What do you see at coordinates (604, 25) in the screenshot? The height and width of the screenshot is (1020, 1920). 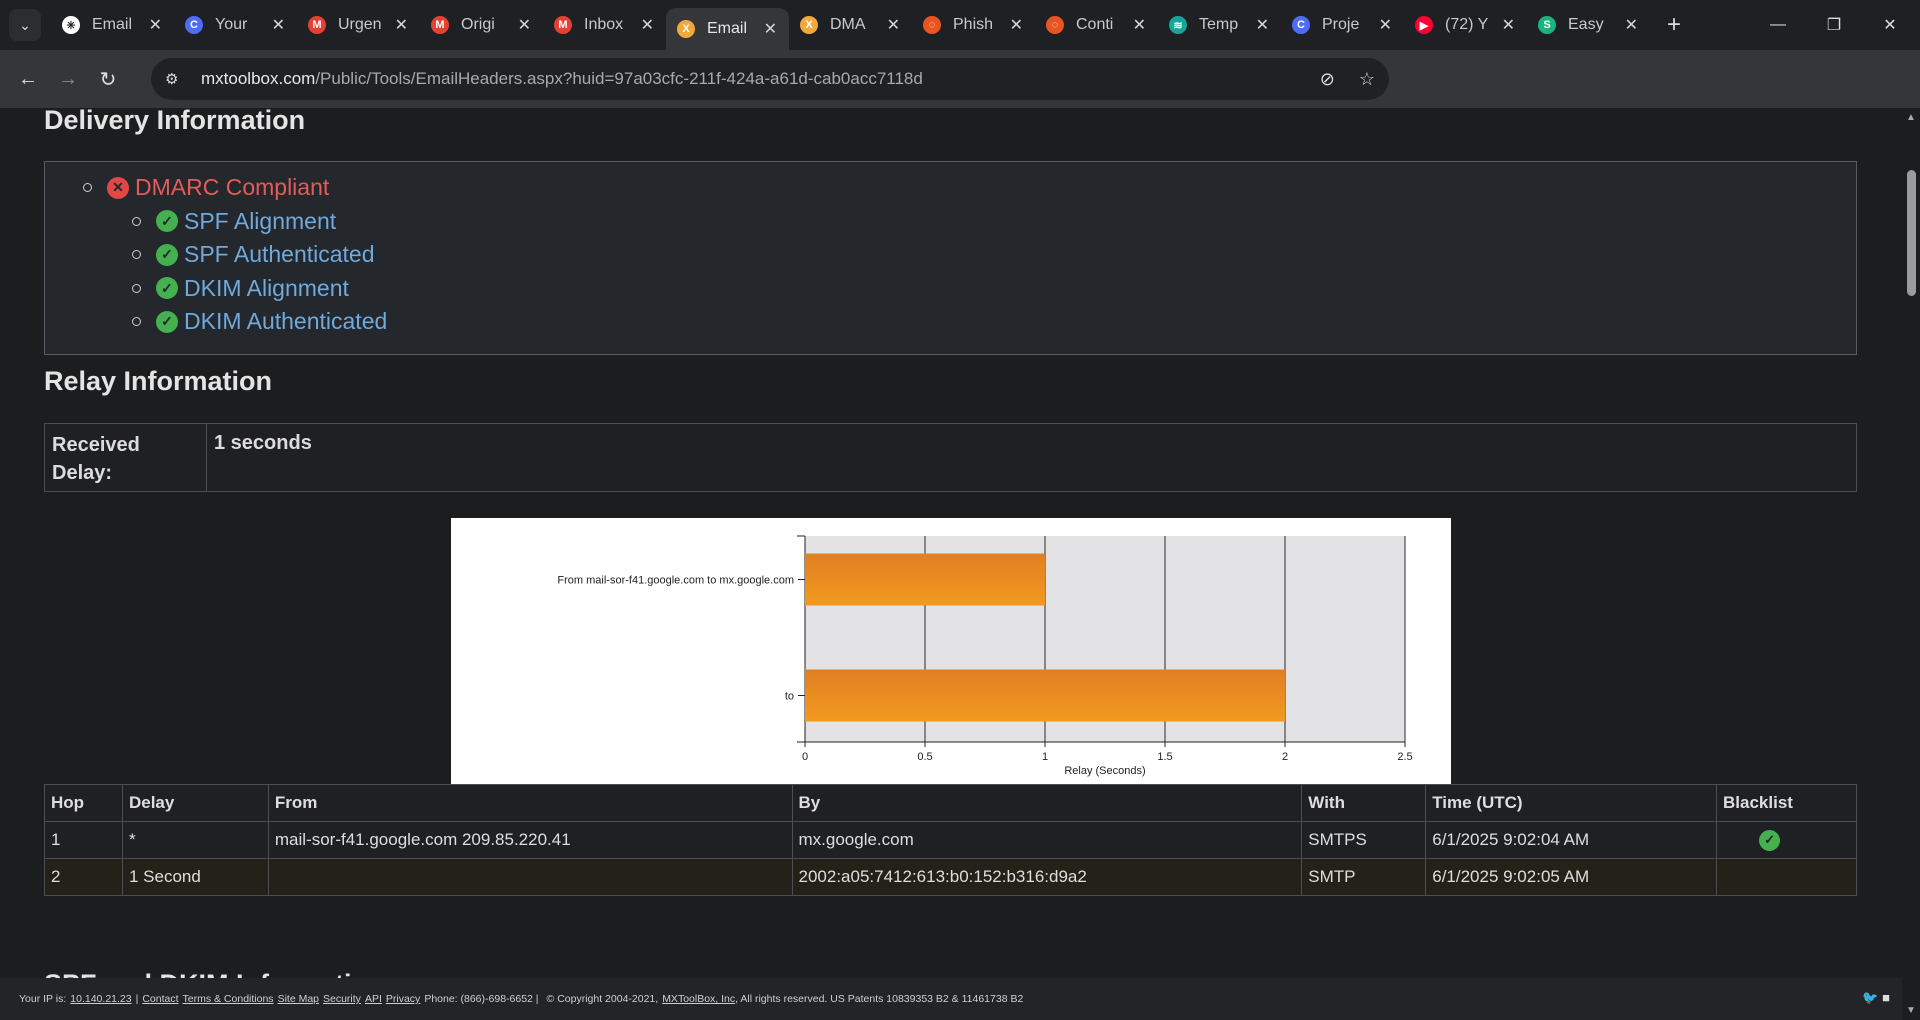 I see `browser-tab: M Inbox ✕` at bounding box center [604, 25].